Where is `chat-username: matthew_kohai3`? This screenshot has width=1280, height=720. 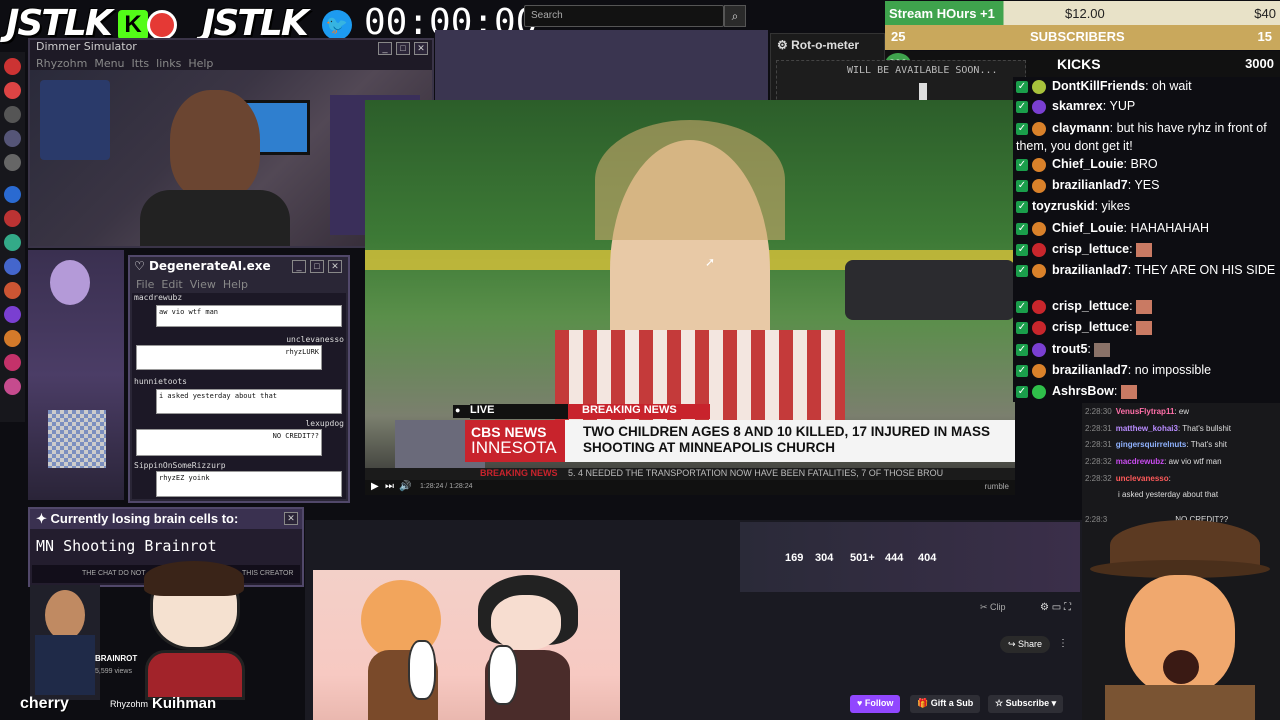 chat-username: matthew_kohai3 is located at coordinates (1147, 428).